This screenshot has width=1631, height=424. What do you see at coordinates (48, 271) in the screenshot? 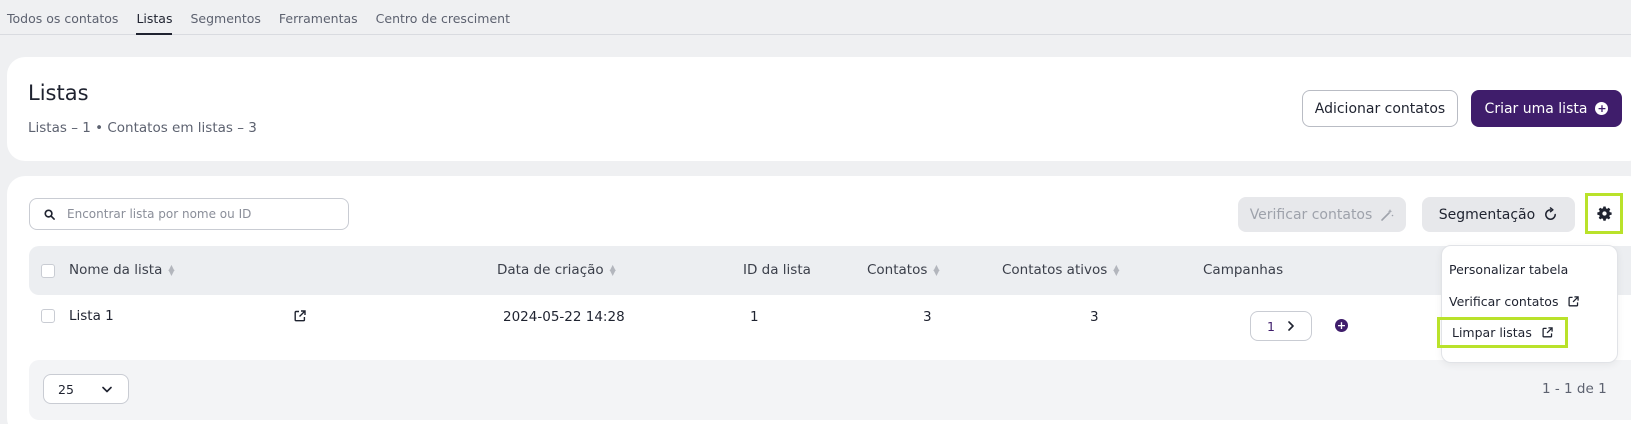
I see `select-all-checkbox` at bounding box center [48, 271].